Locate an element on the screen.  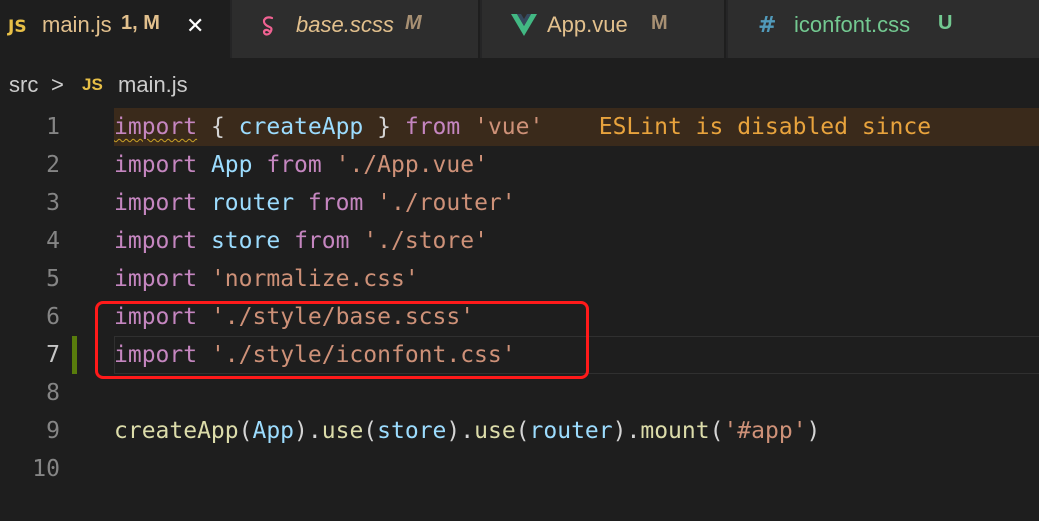
chevron-right-icon: > is located at coordinates (57, 84).